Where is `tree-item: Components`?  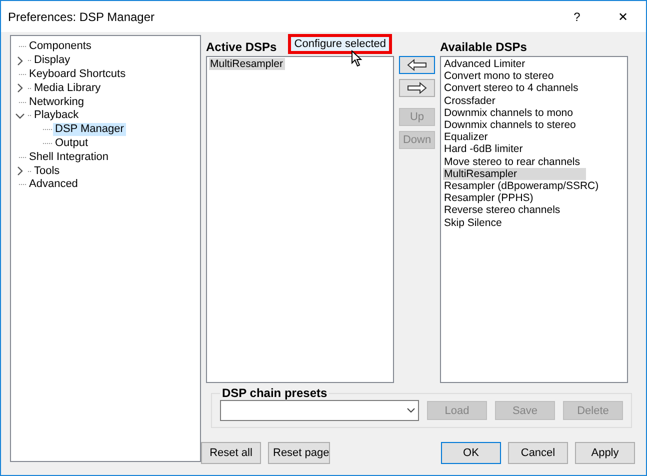 tree-item: Components is located at coordinates (60, 47).